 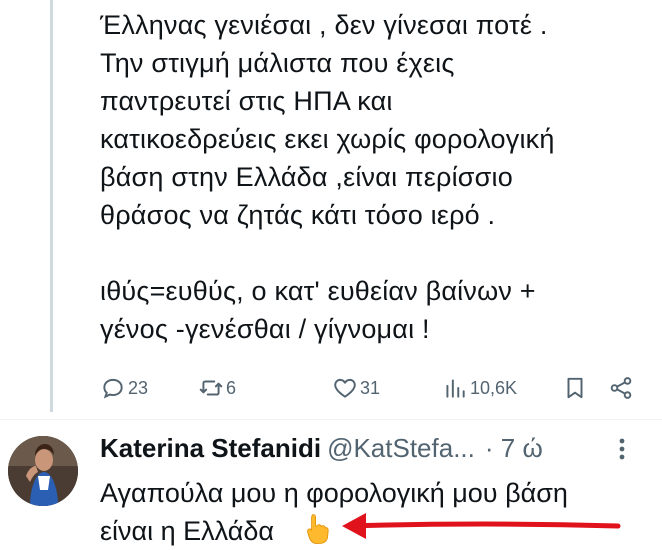 I want to click on more-dots-icon, so click(x=622, y=449).